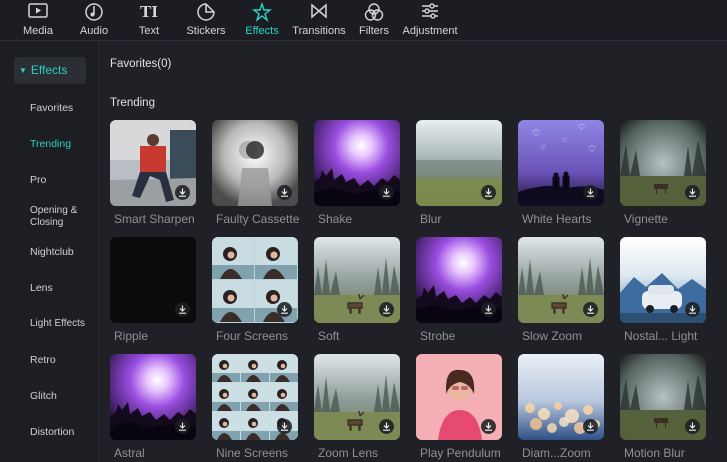  I want to click on svg-text: TI, so click(149, 11).